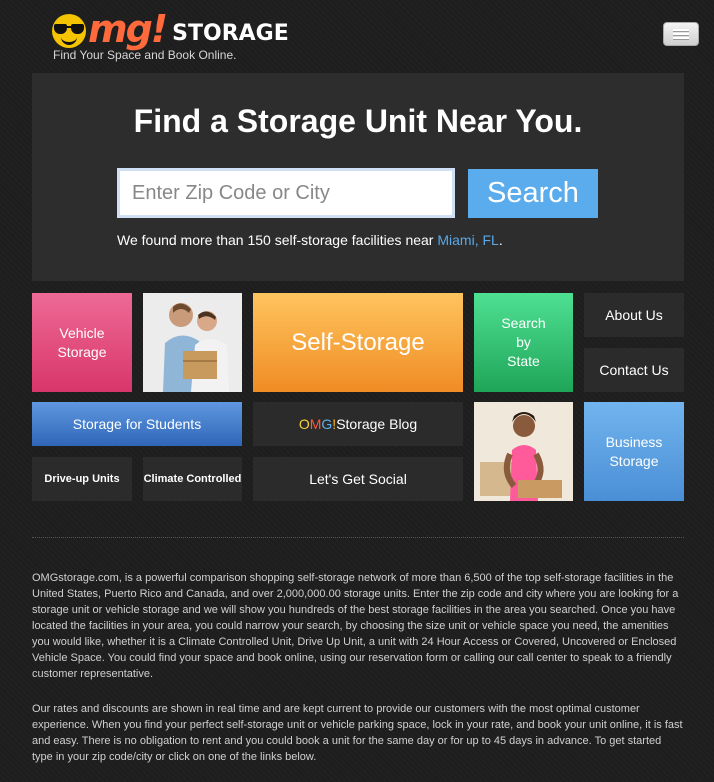 The height and width of the screenshot is (782, 714). What do you see at coordinates (358, 121) in the screenshot?
I see `hero-title: Find a Storage Unit Near You.` at bounding box center [358, 121].